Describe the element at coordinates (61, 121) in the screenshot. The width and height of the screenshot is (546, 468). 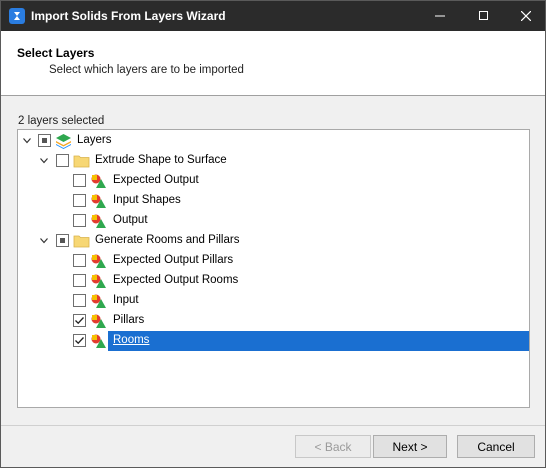
I see `selection-count-label: 2 layers selected` at that location.